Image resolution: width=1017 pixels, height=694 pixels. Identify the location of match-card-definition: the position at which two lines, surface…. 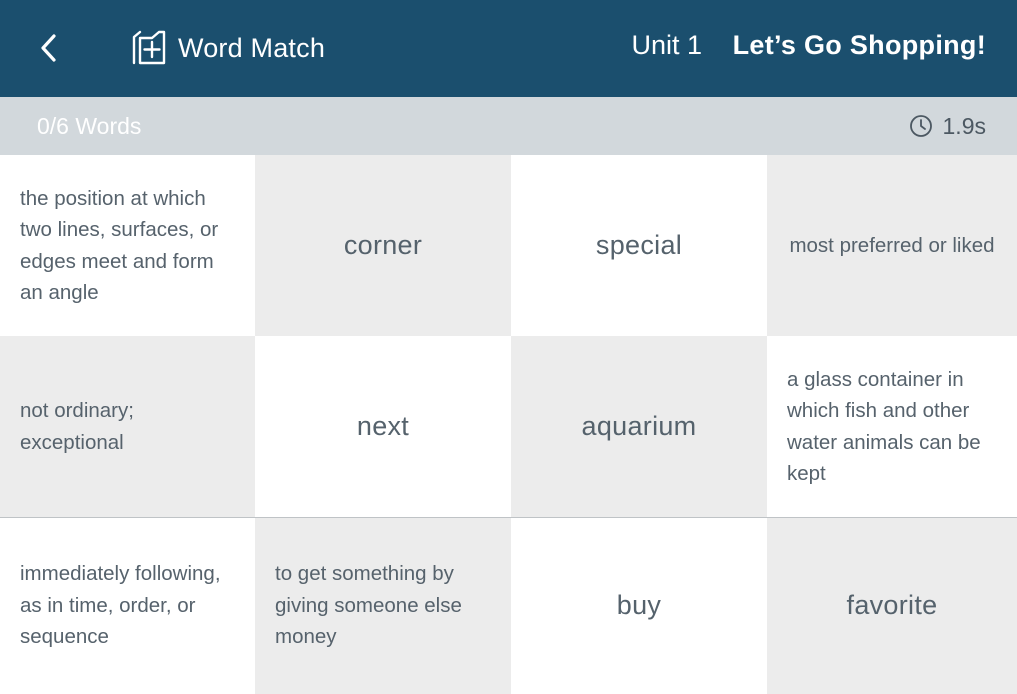
(127, 245).